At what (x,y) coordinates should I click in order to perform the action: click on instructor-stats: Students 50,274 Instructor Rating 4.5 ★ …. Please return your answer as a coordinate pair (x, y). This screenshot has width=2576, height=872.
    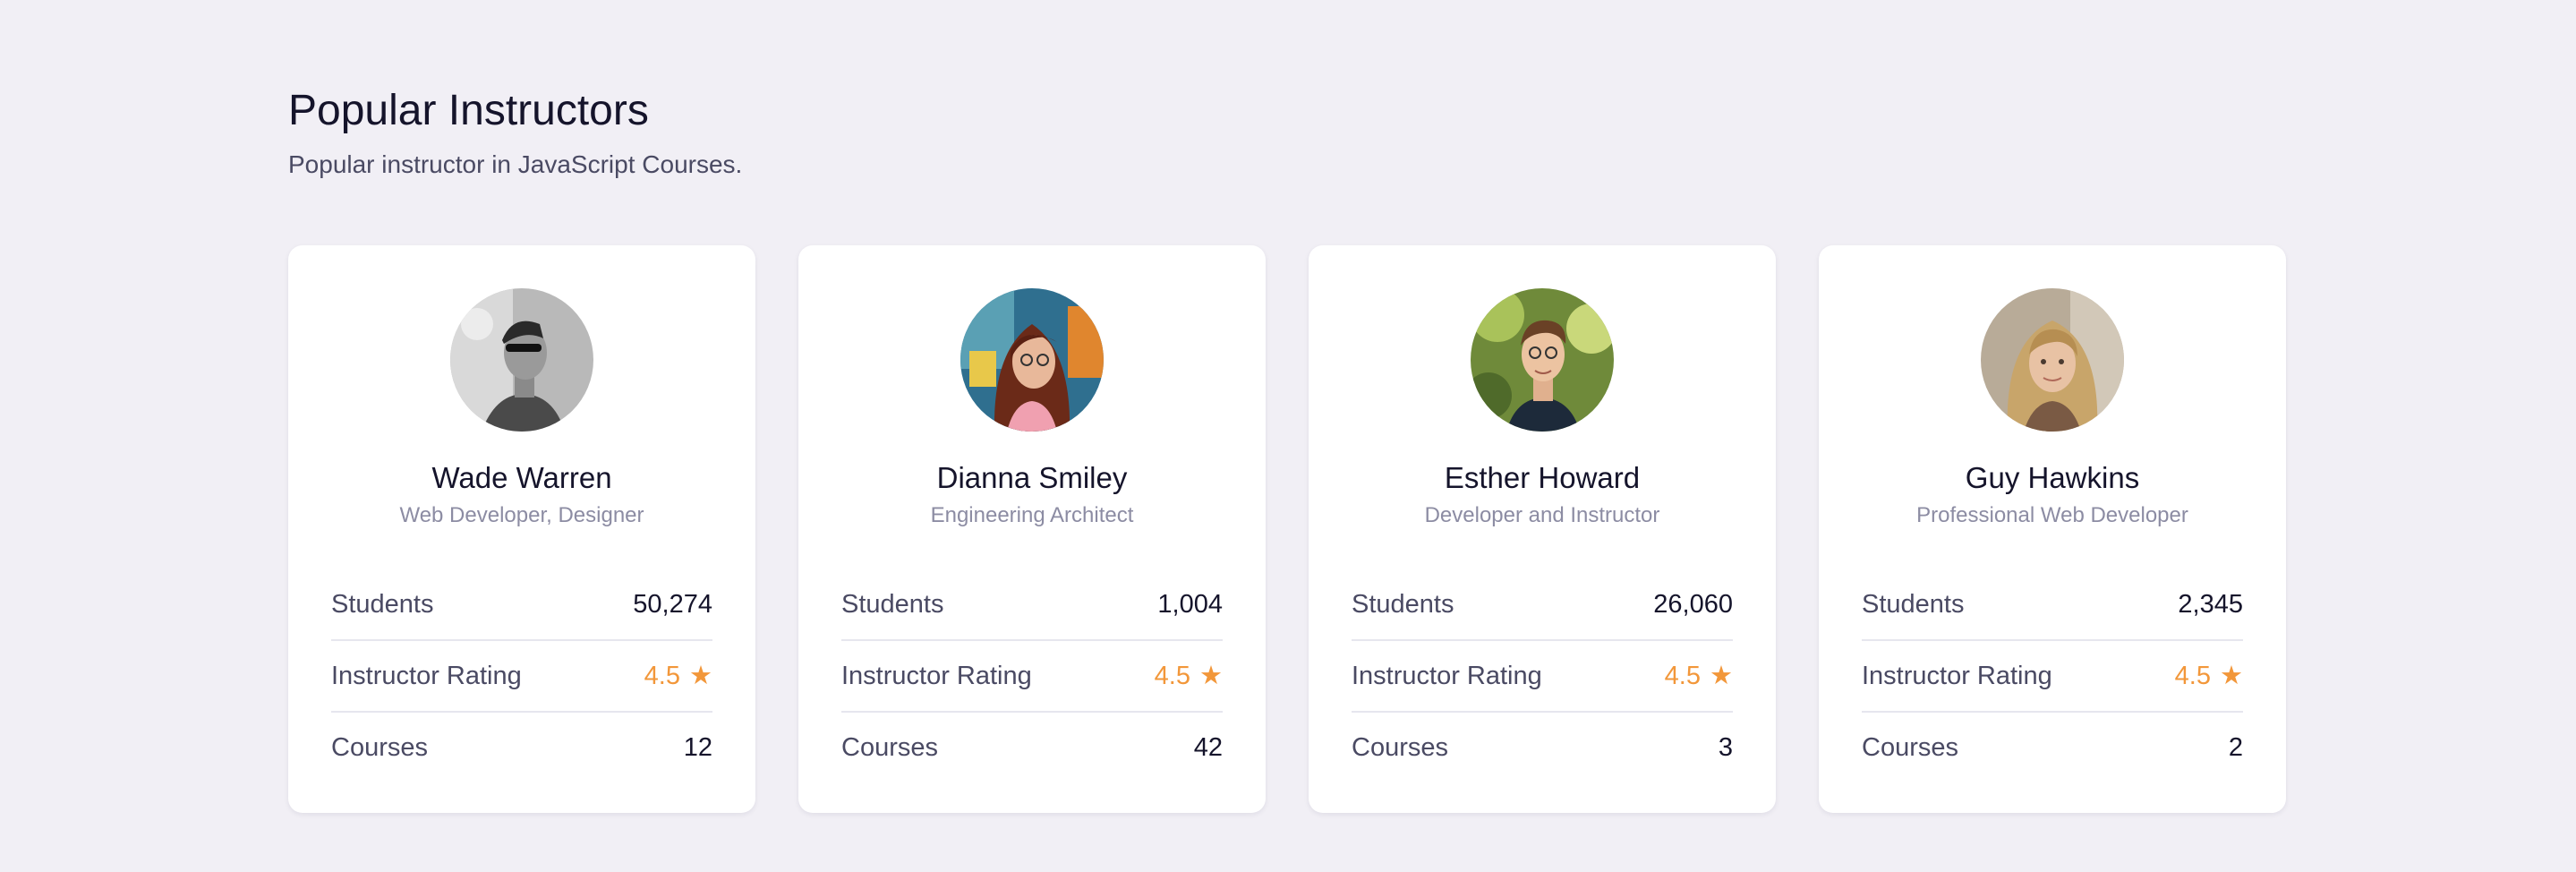
    Looking at the image, I should click on (521, 675).